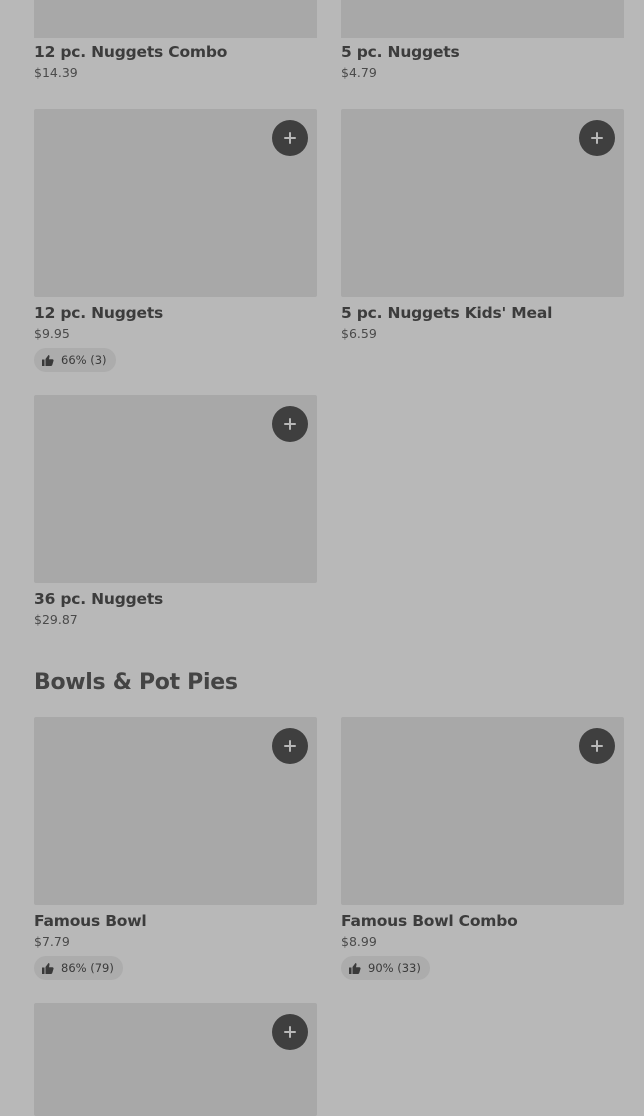  What do you see at coordinates (90, 921) in the screenshot?
I see `product-name: Famous Bowl` at bounding box center [90, 921].